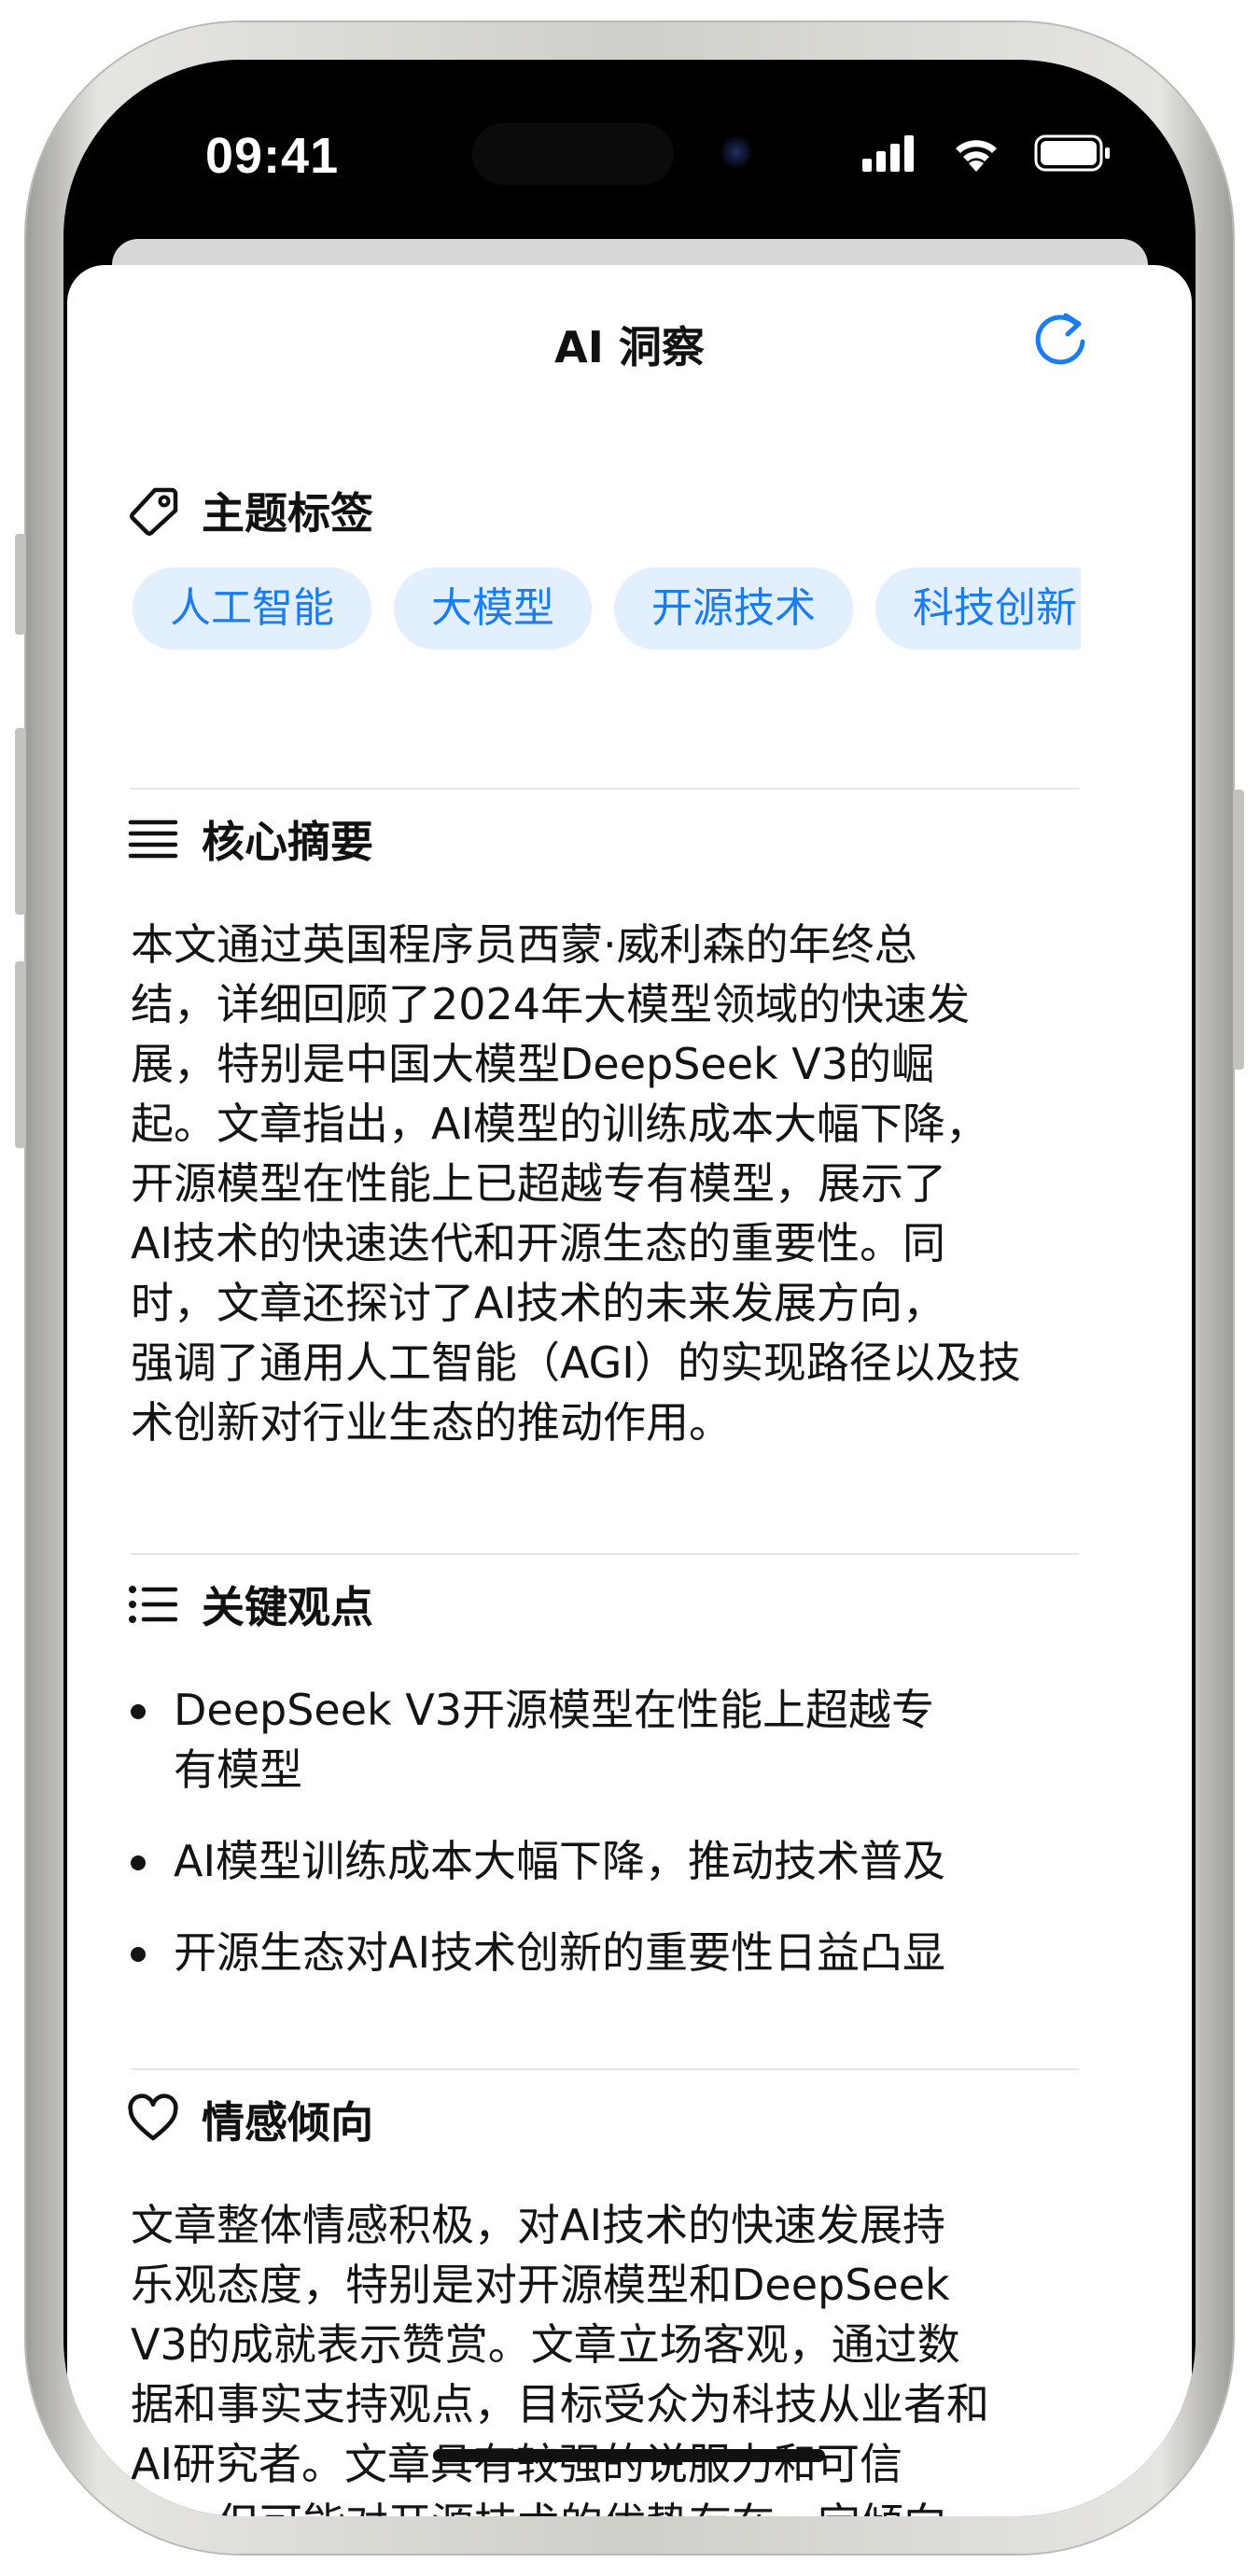 This screenshot has height=2576, width=1259. Describe the element at coordinates (1072, 153) in the screenshot. I see `battery-icon` at that location.